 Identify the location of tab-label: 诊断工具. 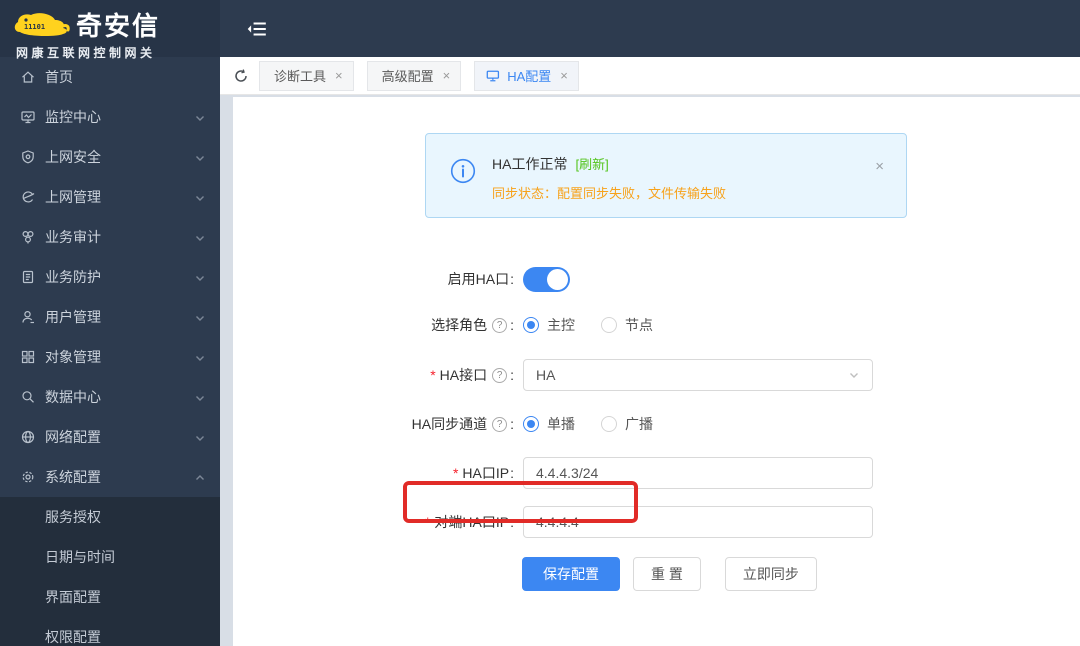
(300, 76).